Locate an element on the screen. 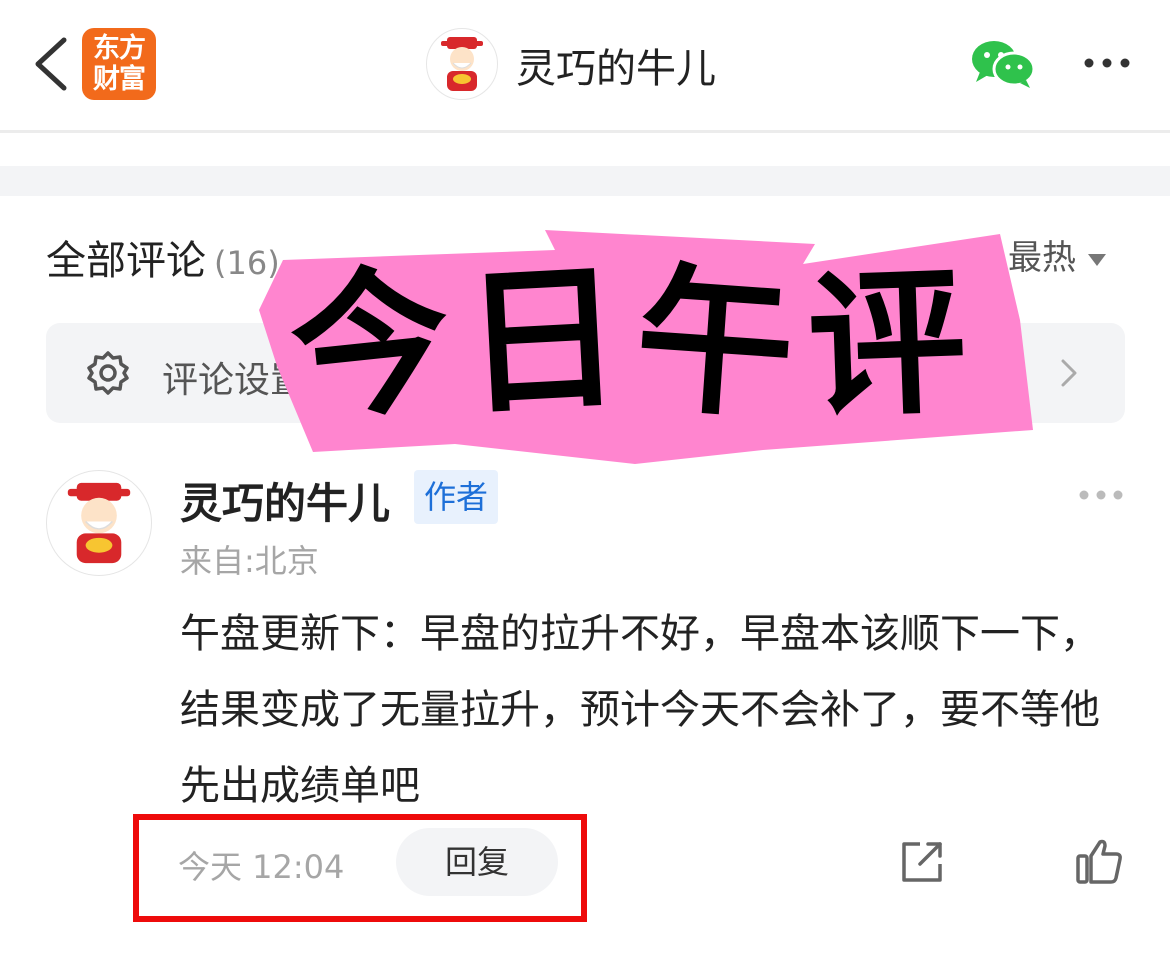 The height and width of the screenshot is (958, 1170). sticker-text: 今日午评 is located at coordinates (633, 345).